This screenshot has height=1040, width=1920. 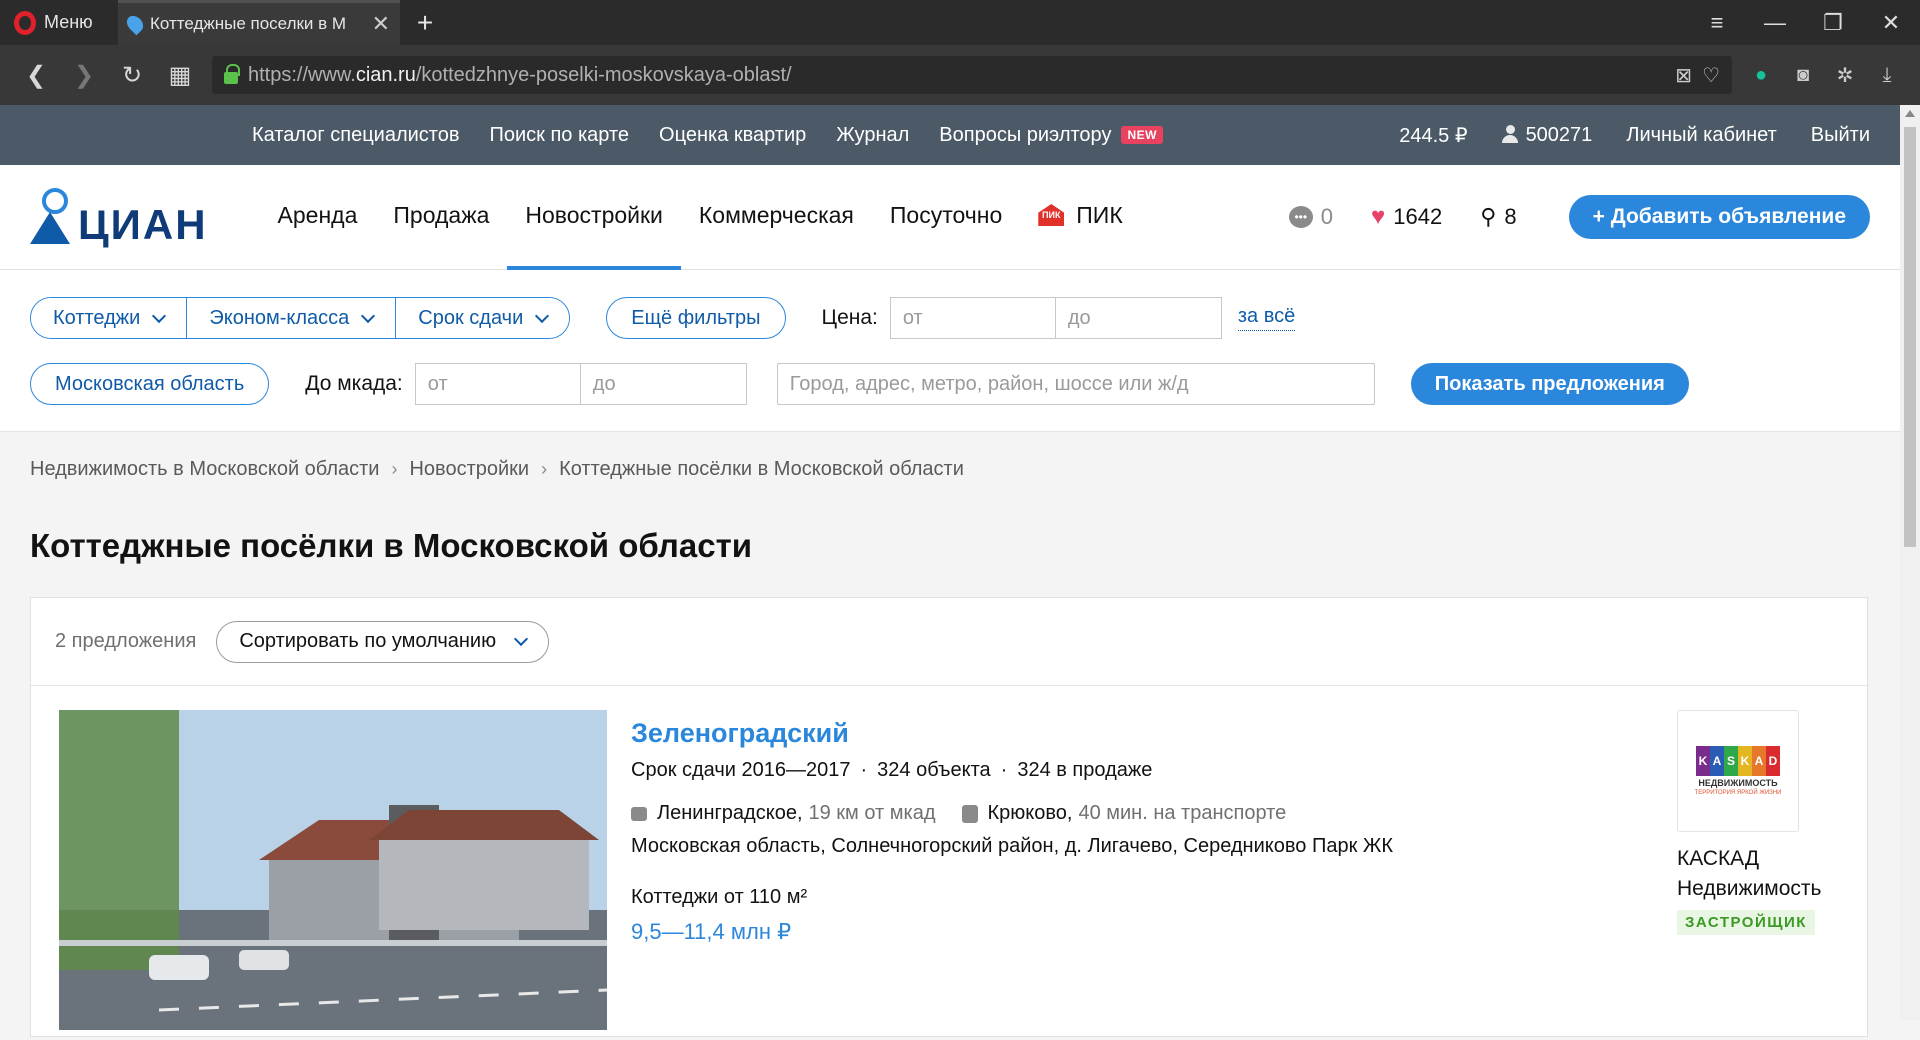 What do you see at coordinates (1081, 932) in the screenshot?
I see `listing-price: 9,5—11,4 млн ₽` at bounding box center [1081, 932].